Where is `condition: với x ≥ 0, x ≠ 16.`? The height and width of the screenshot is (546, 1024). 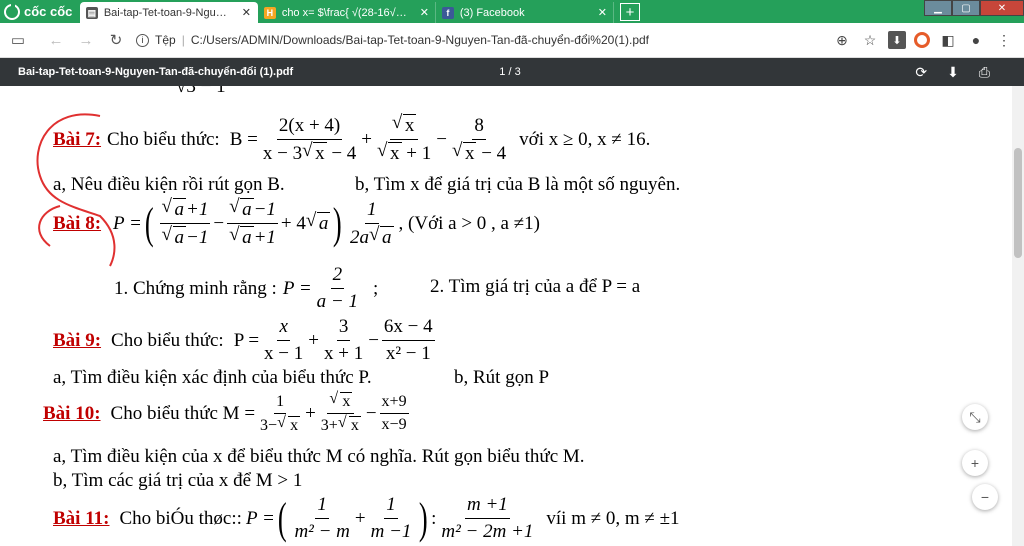
condition: với x ≥ 0, x ≠ 16. is located at coordinates (585, 139).